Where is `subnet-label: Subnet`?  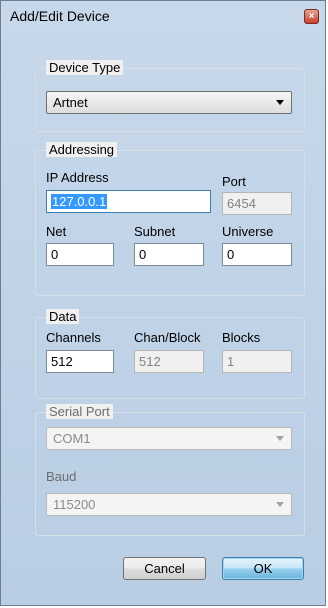 subnet-label: Subnet is located at coordinates (155, 231).